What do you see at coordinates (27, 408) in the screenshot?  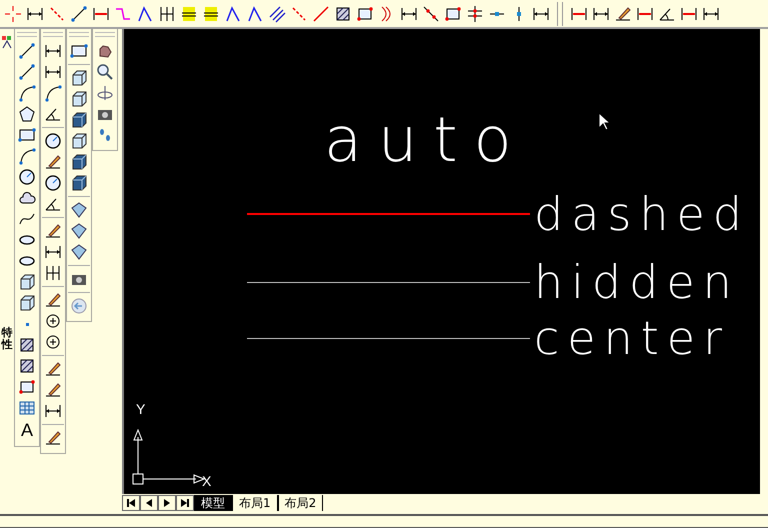 I see `table-icon` at bounding box center [27, 408].